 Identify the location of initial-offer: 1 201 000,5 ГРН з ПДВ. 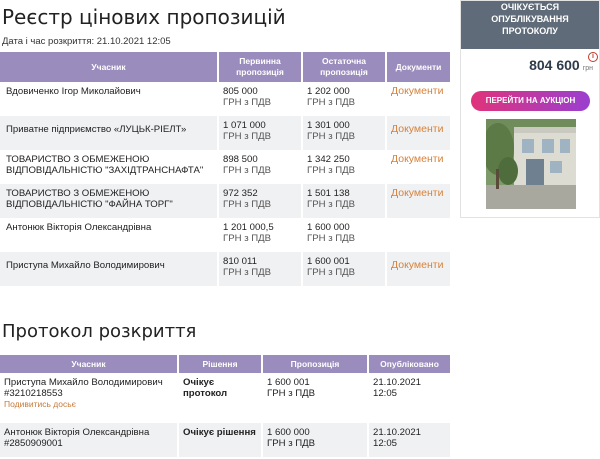
(260, 235).